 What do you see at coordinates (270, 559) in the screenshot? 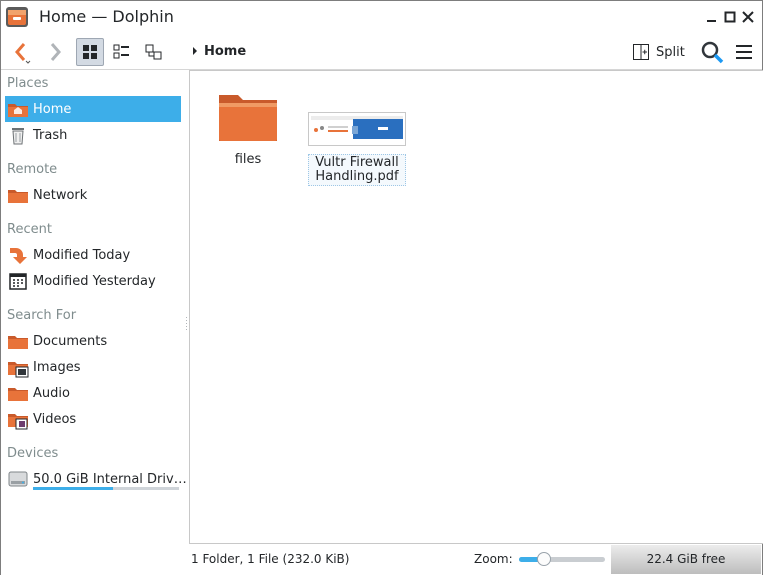
I see `status-summary: 1 Folder, 1 File (232.0 KiB)` at bounding box center [270, 559].